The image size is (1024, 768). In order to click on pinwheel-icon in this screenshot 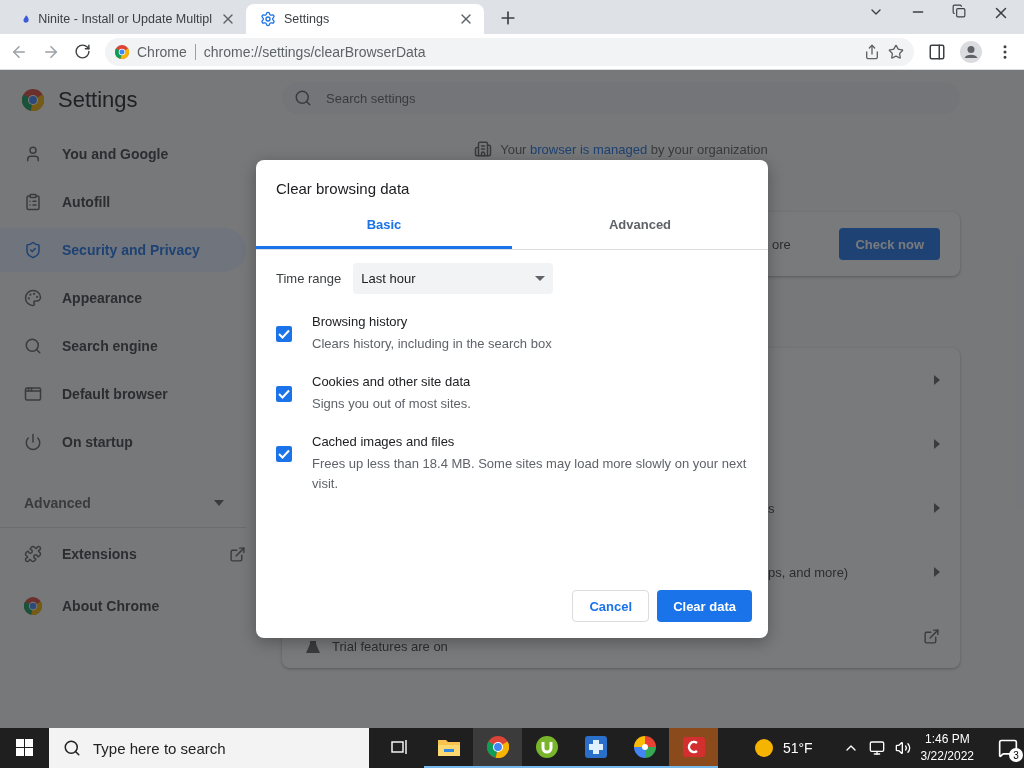, I will do `click(644, 747)`.